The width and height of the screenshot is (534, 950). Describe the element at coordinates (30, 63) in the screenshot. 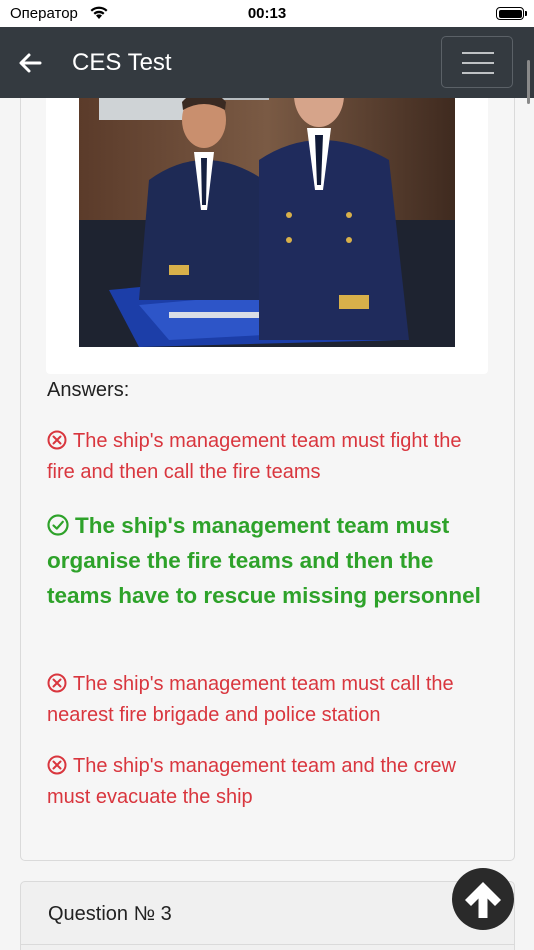

I see `back-arrow-icon` at that location.